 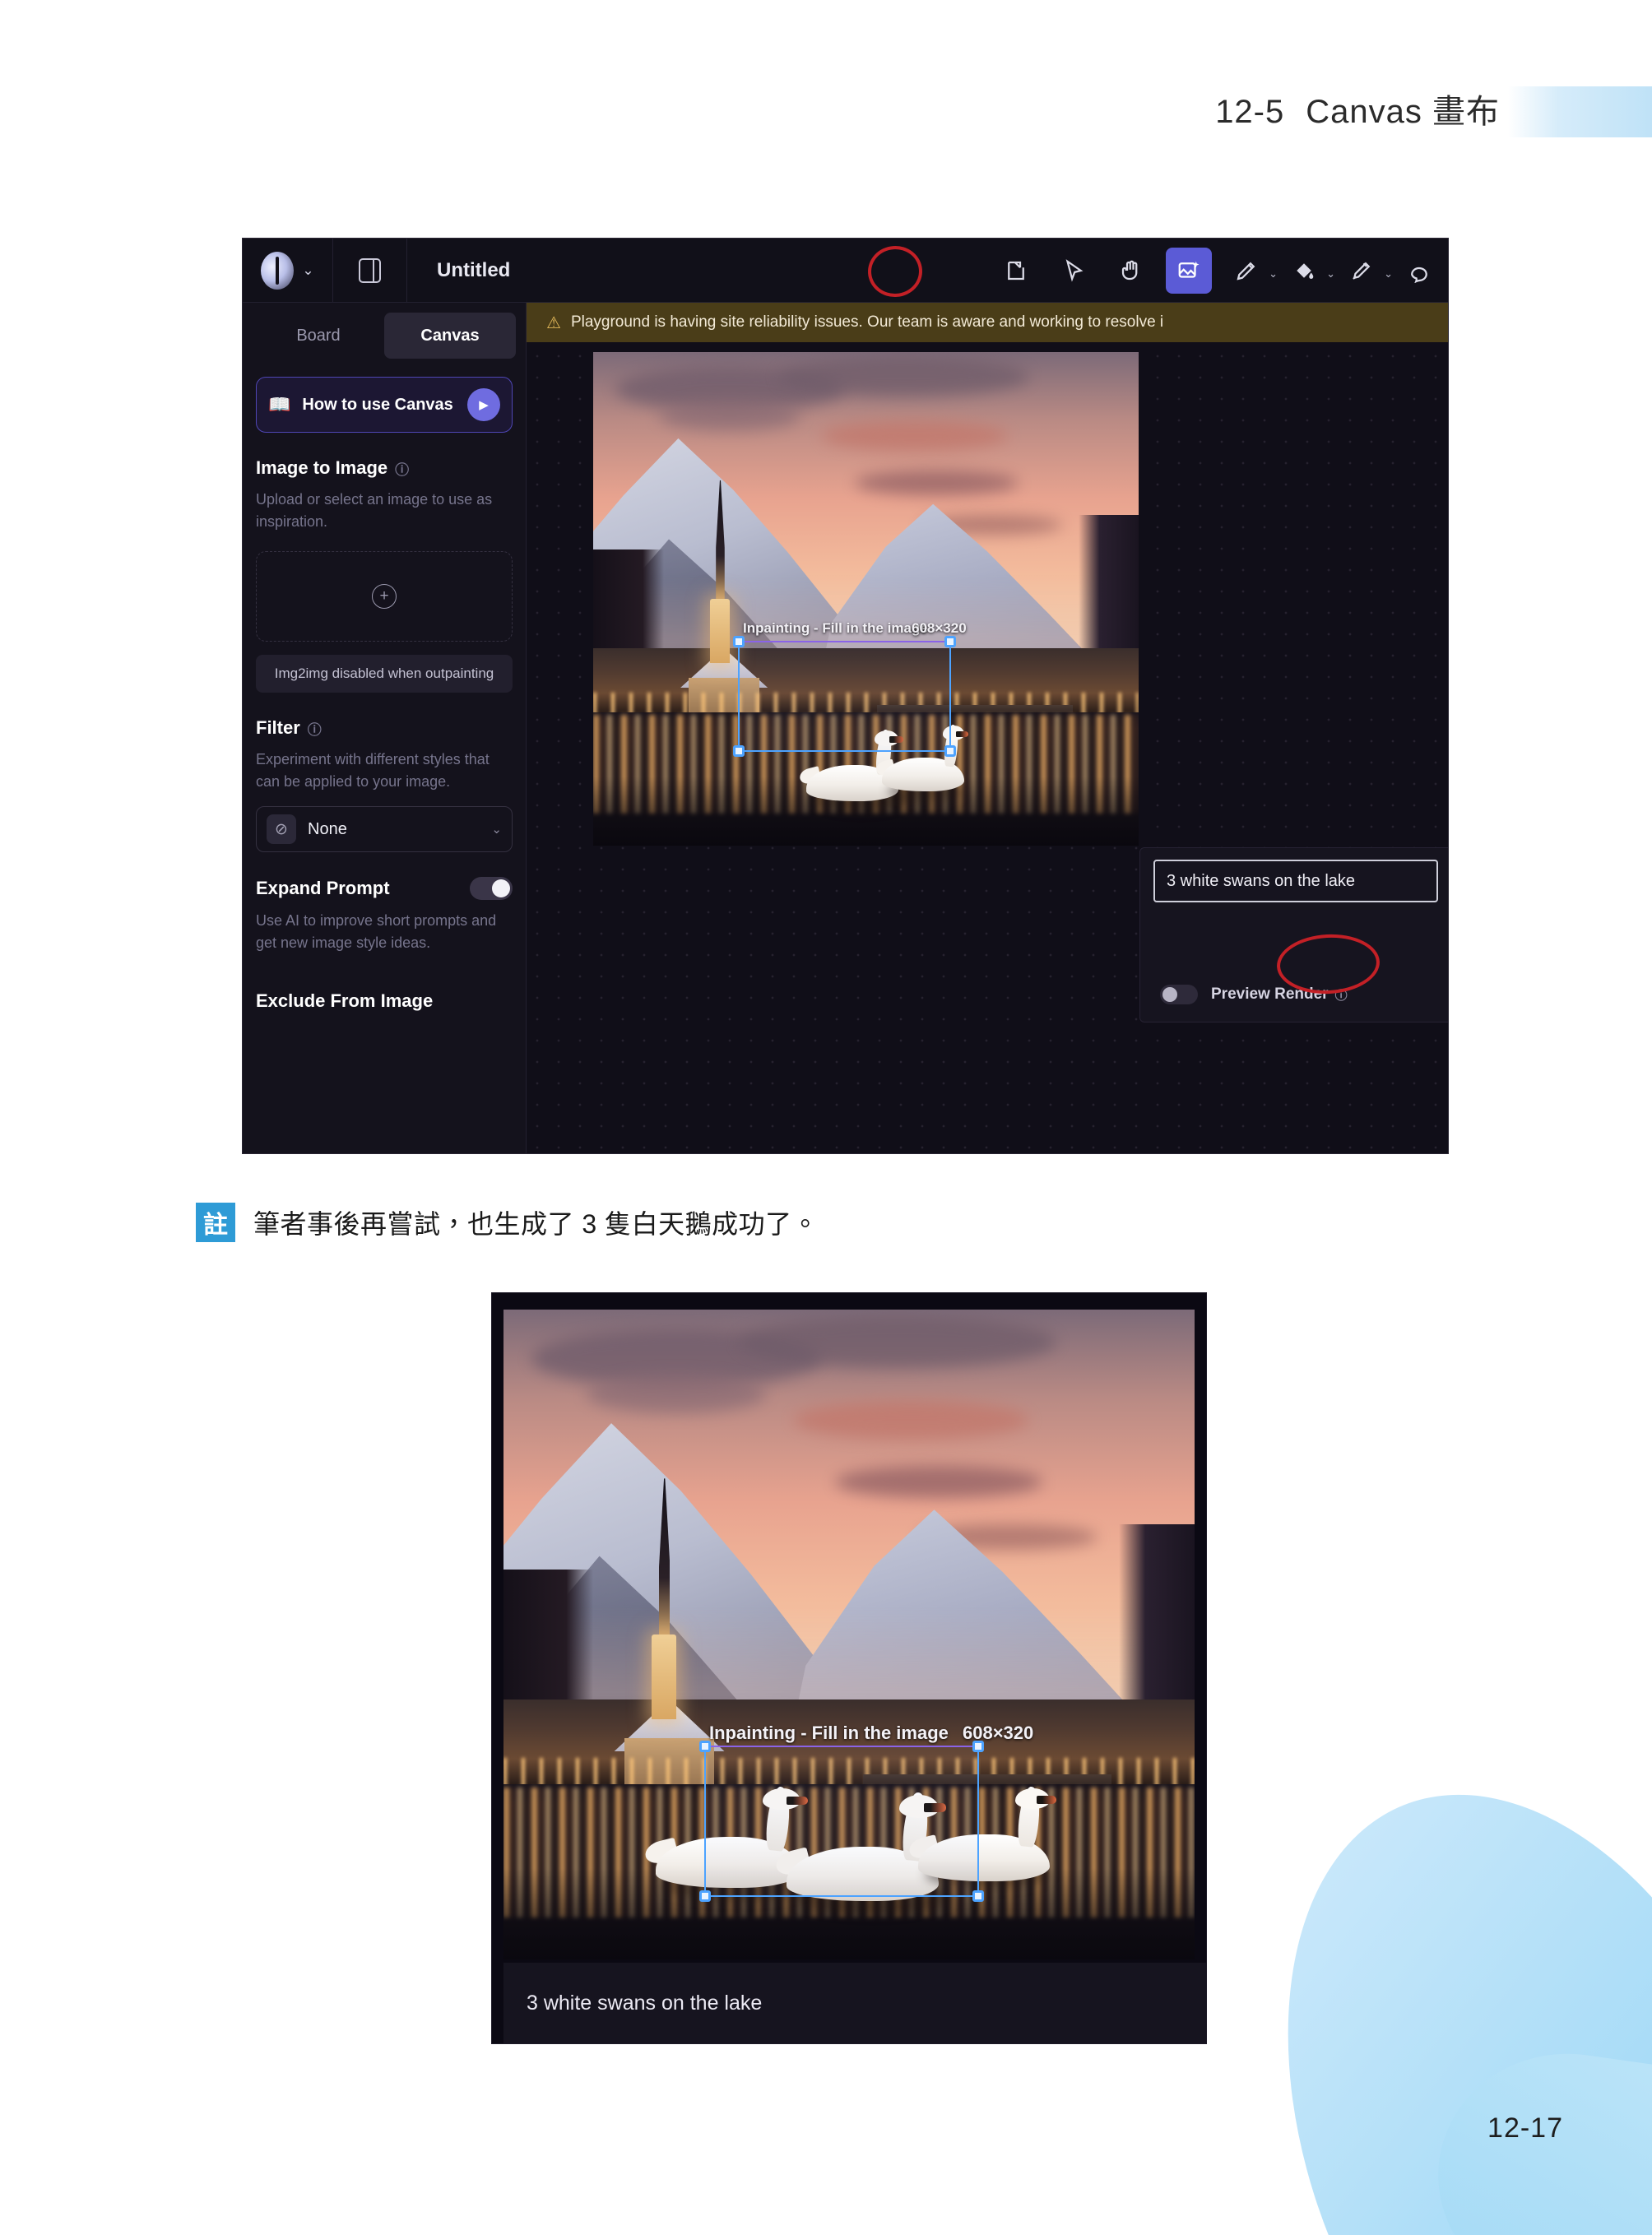 I want to click on selection-size: 608×320, so click(x=940, y=628).